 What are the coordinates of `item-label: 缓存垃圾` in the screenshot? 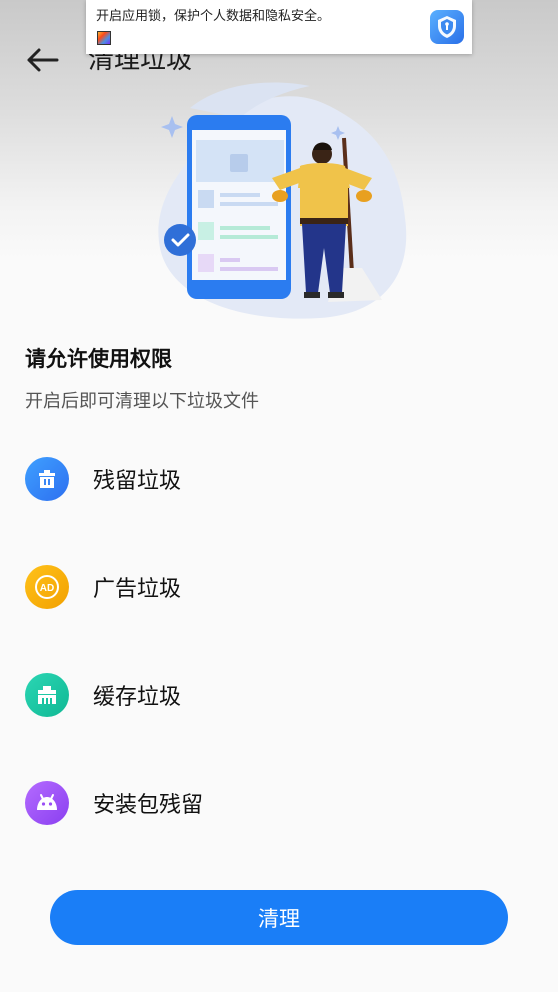 It's located at (137, 697).